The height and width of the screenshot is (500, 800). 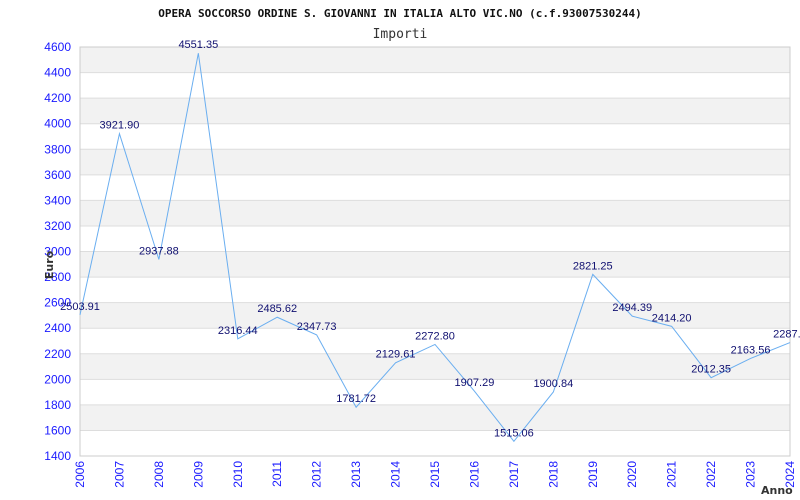 I want to click on x-tick-label: 2010, so click(x=238, y=474).